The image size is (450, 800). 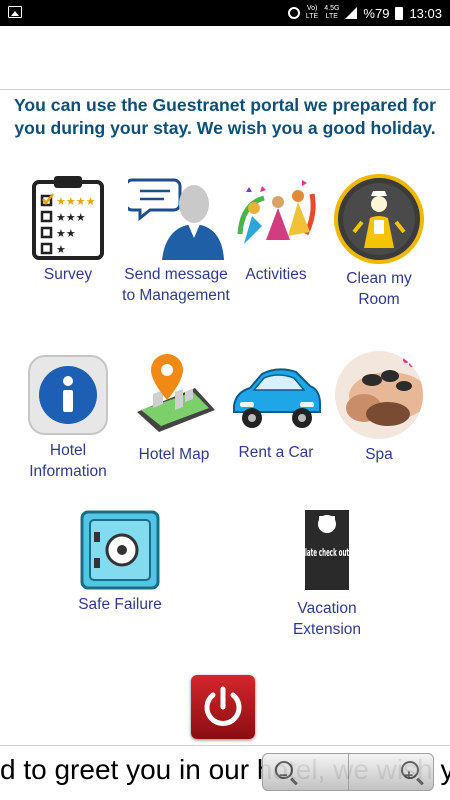 I want to click on status-icons: Vo) LTE 4.5G LTE %79 13:03, so click(x=364, y=13).